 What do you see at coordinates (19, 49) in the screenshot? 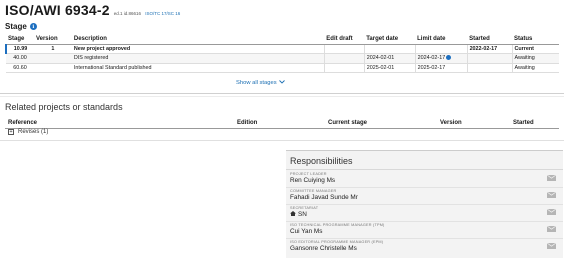
I see `cell-stage: 10.99` at bounding box center [19, 49].